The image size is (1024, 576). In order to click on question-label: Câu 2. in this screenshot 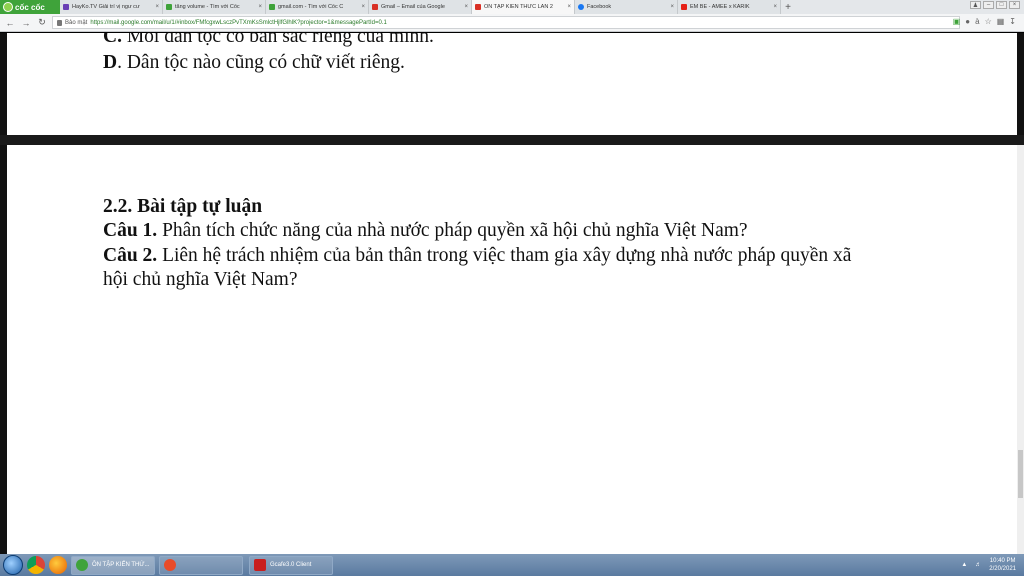, I will do `click(130, 255)`.